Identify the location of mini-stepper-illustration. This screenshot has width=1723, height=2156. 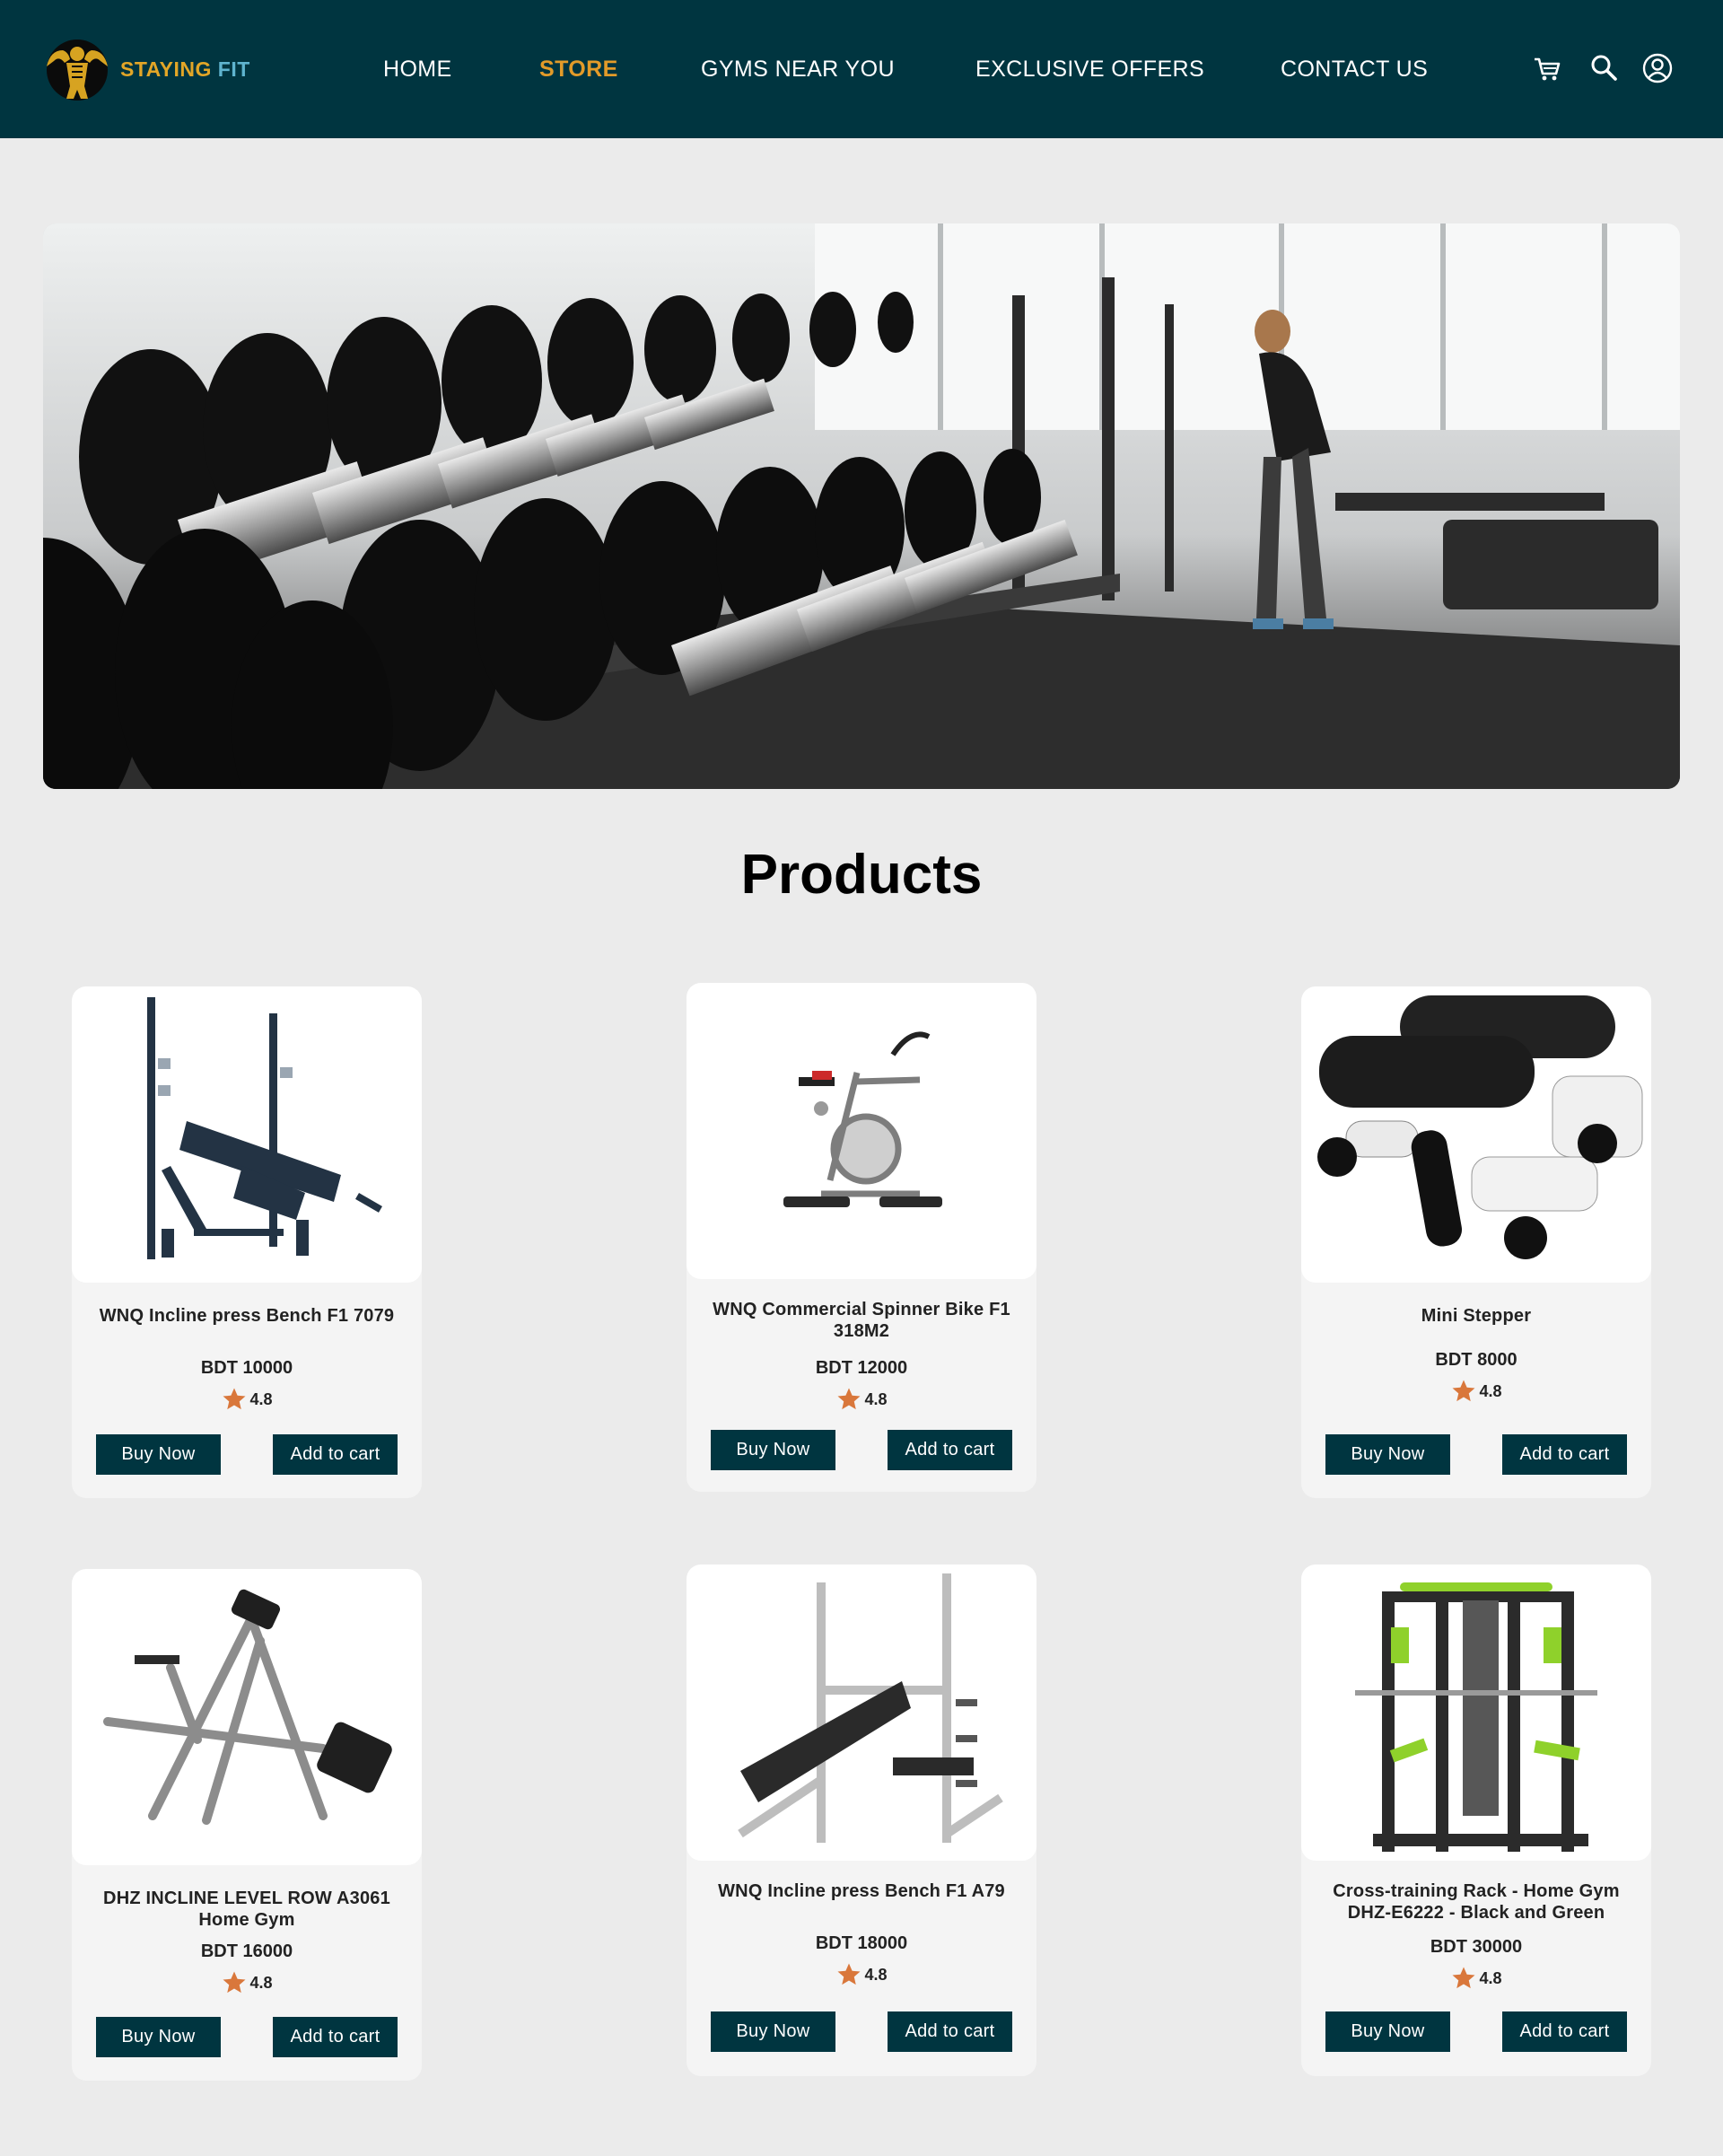
(1480, 1127).